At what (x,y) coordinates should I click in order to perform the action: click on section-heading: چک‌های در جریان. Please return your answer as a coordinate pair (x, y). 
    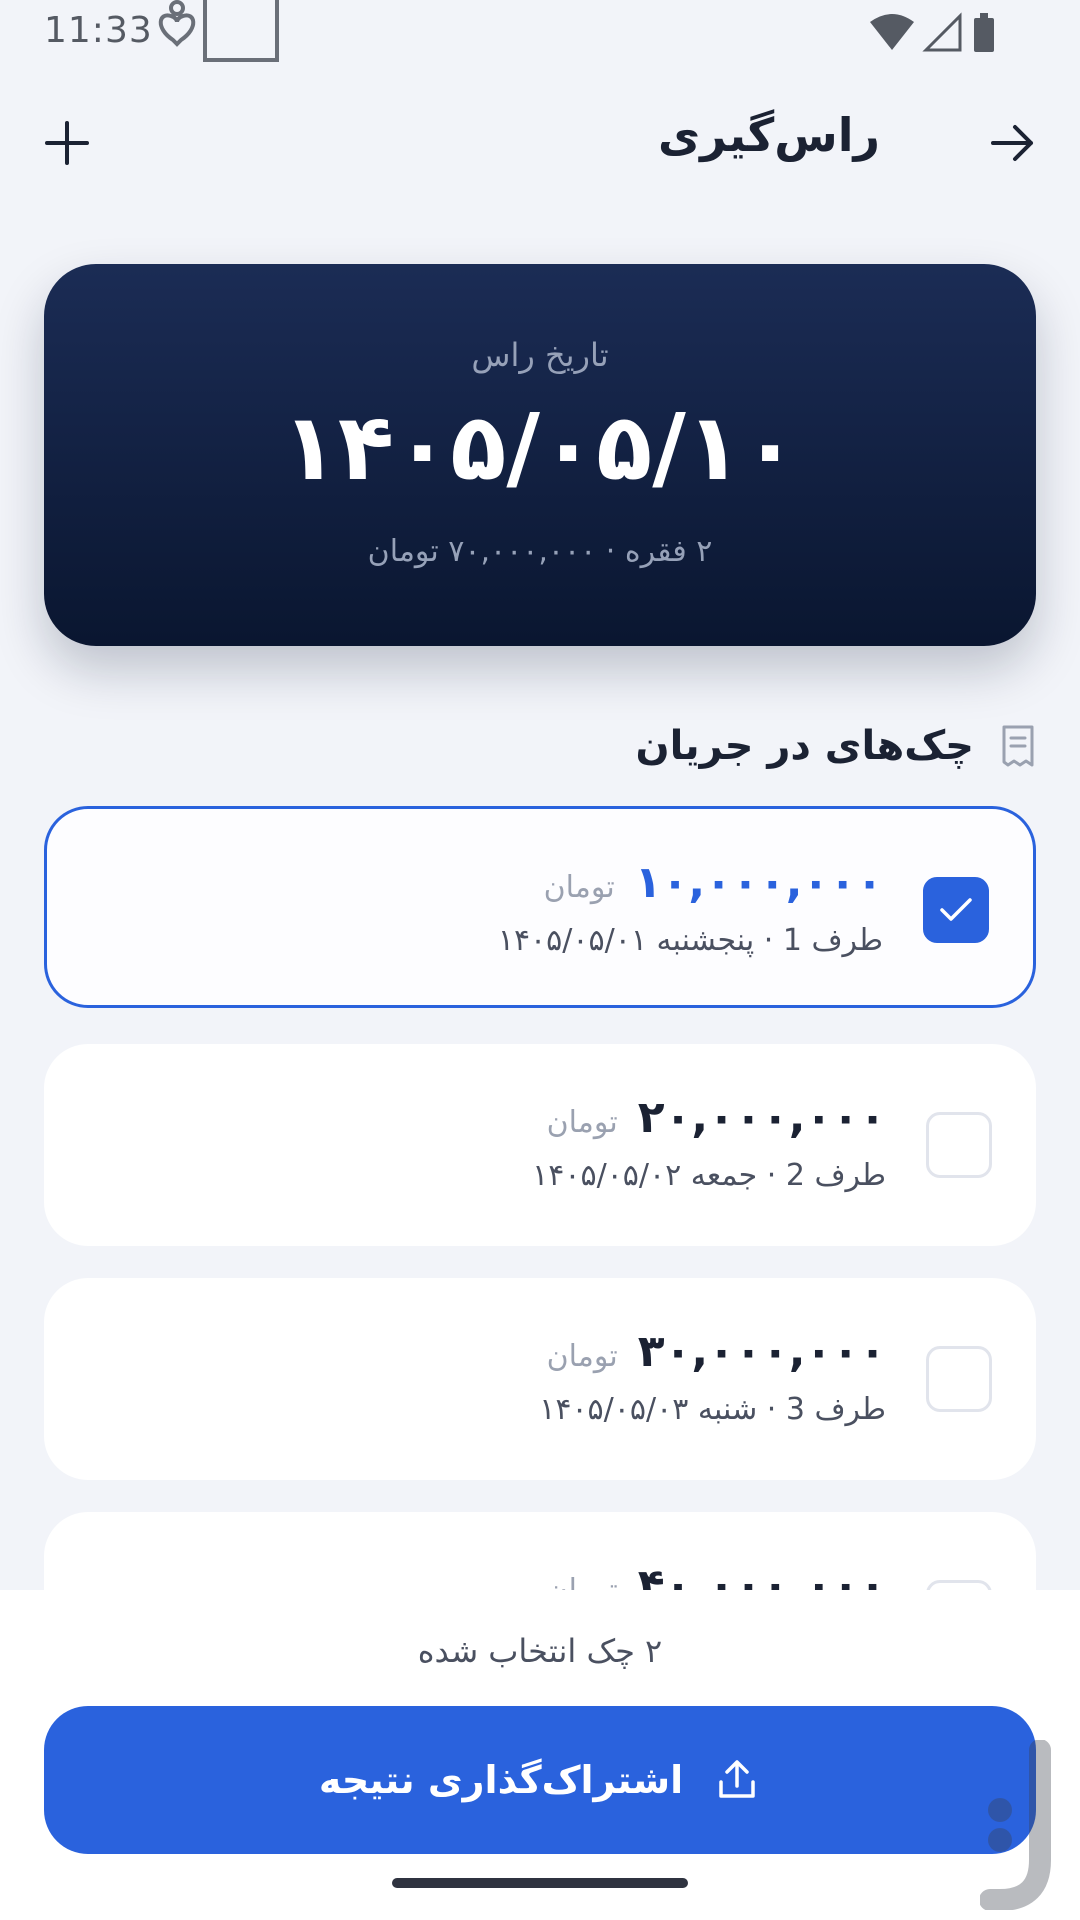
    Looking at the image, I should click on (836, 746).